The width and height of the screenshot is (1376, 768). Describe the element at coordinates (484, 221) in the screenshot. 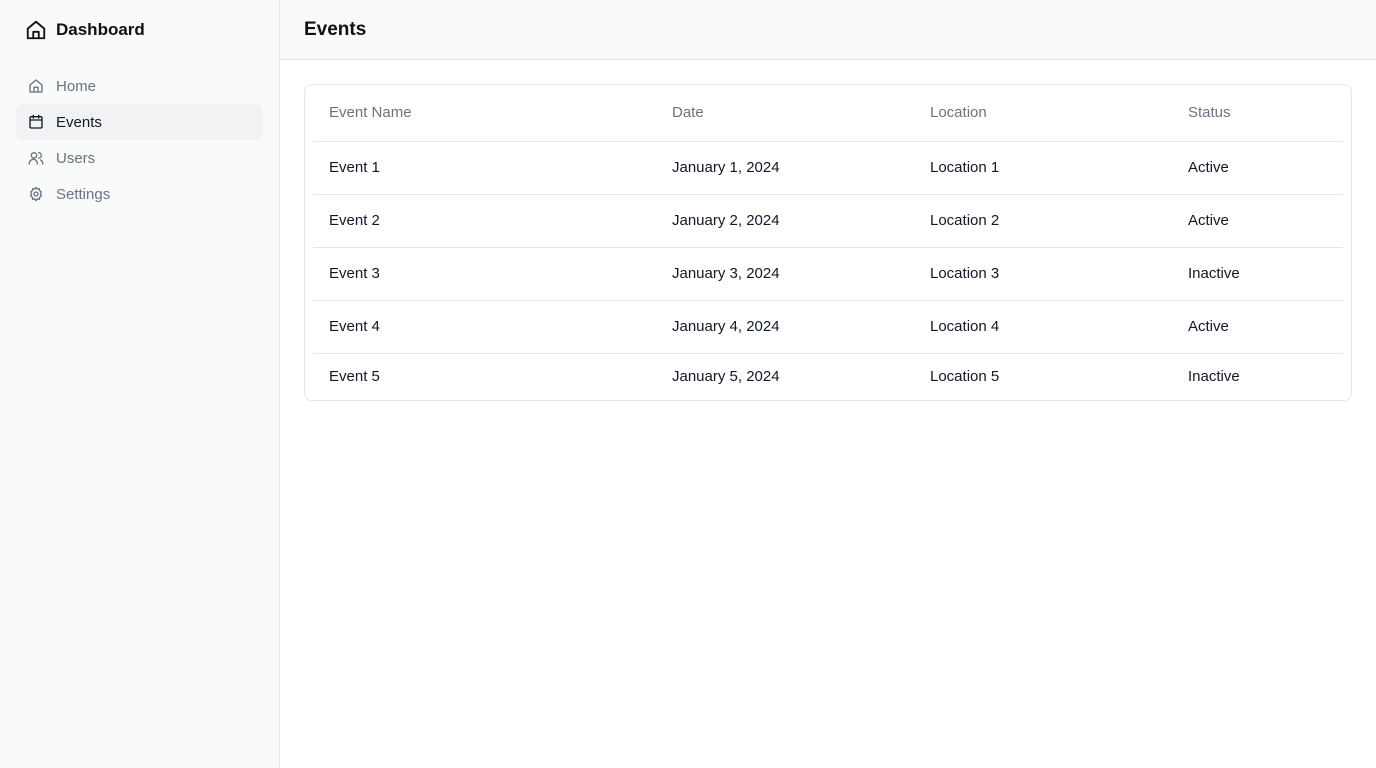

I see `event-name-cell: Event 2` at that location.